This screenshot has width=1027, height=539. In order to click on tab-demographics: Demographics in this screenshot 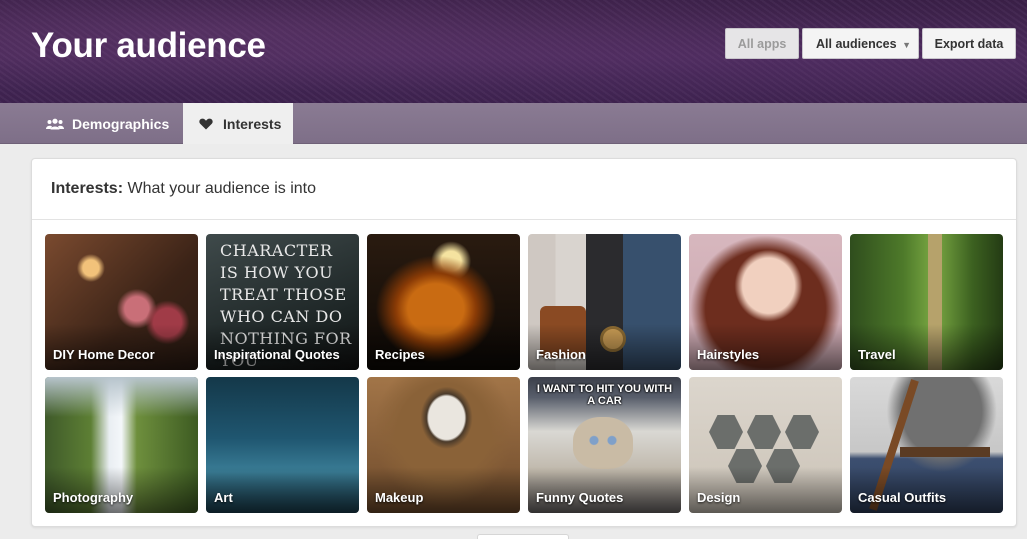, I will do `click(107, 123)`.